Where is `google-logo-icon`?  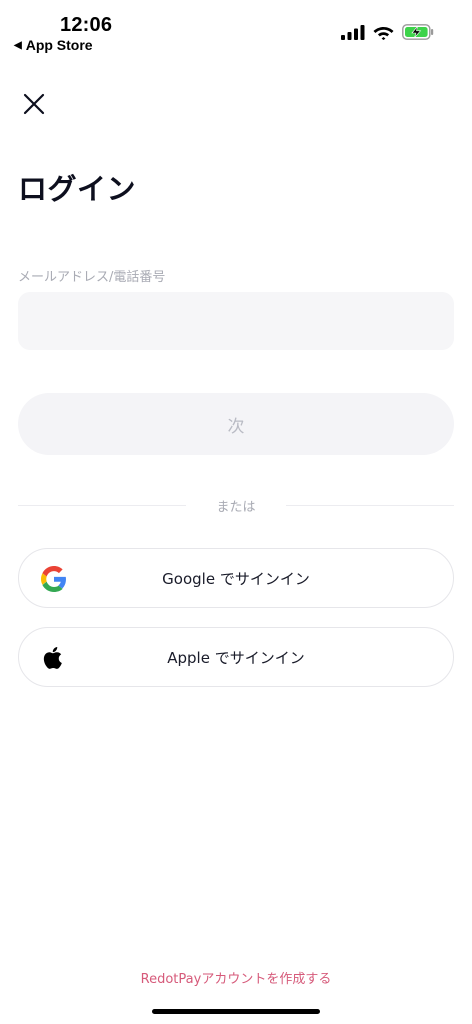
google-logo-icon is located at coordinates (53, 579).